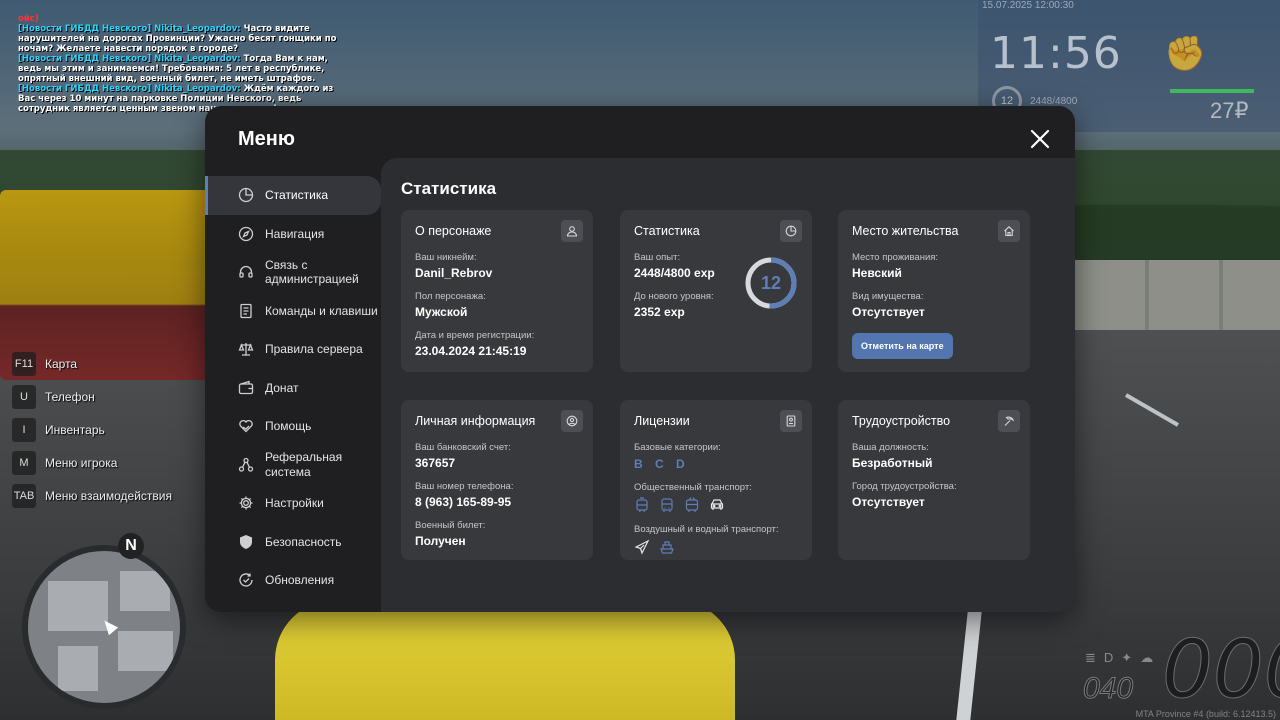 Image resolution: width=1280 pixels, height=720 pixels. What do you see at coordinates (667, 505) in the screenshot?
I see `bus-icon` at bounding box center [667, 505].